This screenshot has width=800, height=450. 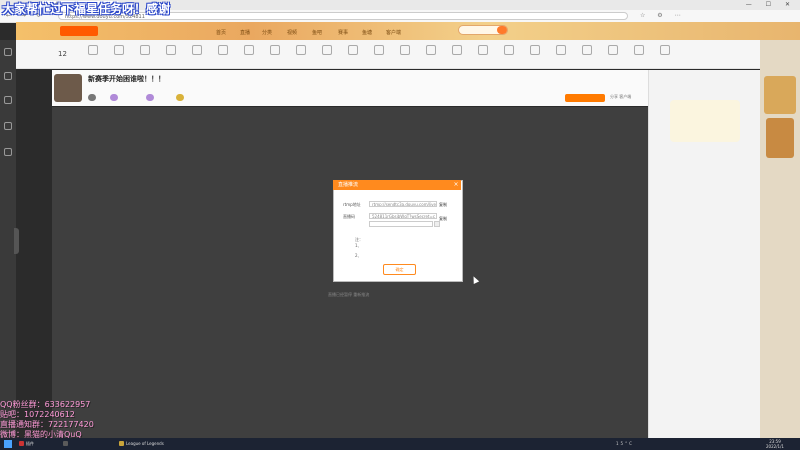 I want to click on header-nav-item: 赛事, so click(x=343, y=32).